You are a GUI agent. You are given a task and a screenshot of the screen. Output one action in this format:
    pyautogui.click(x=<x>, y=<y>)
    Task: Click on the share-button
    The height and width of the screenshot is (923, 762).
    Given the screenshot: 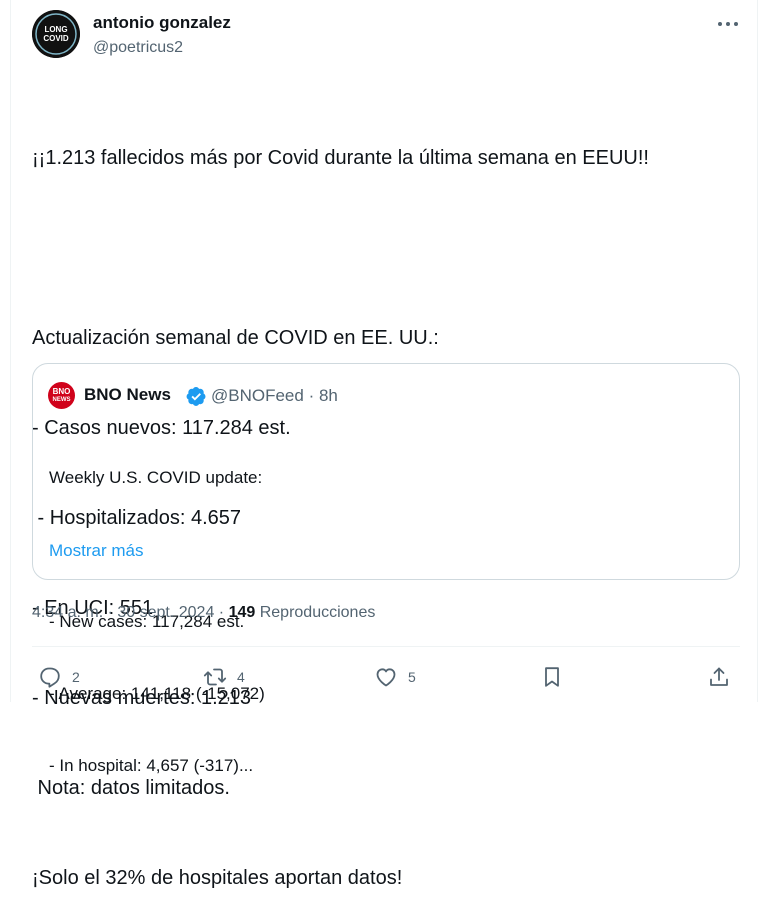 What is the action you would take?
    pyautogui.click(x=719, y=677)
    